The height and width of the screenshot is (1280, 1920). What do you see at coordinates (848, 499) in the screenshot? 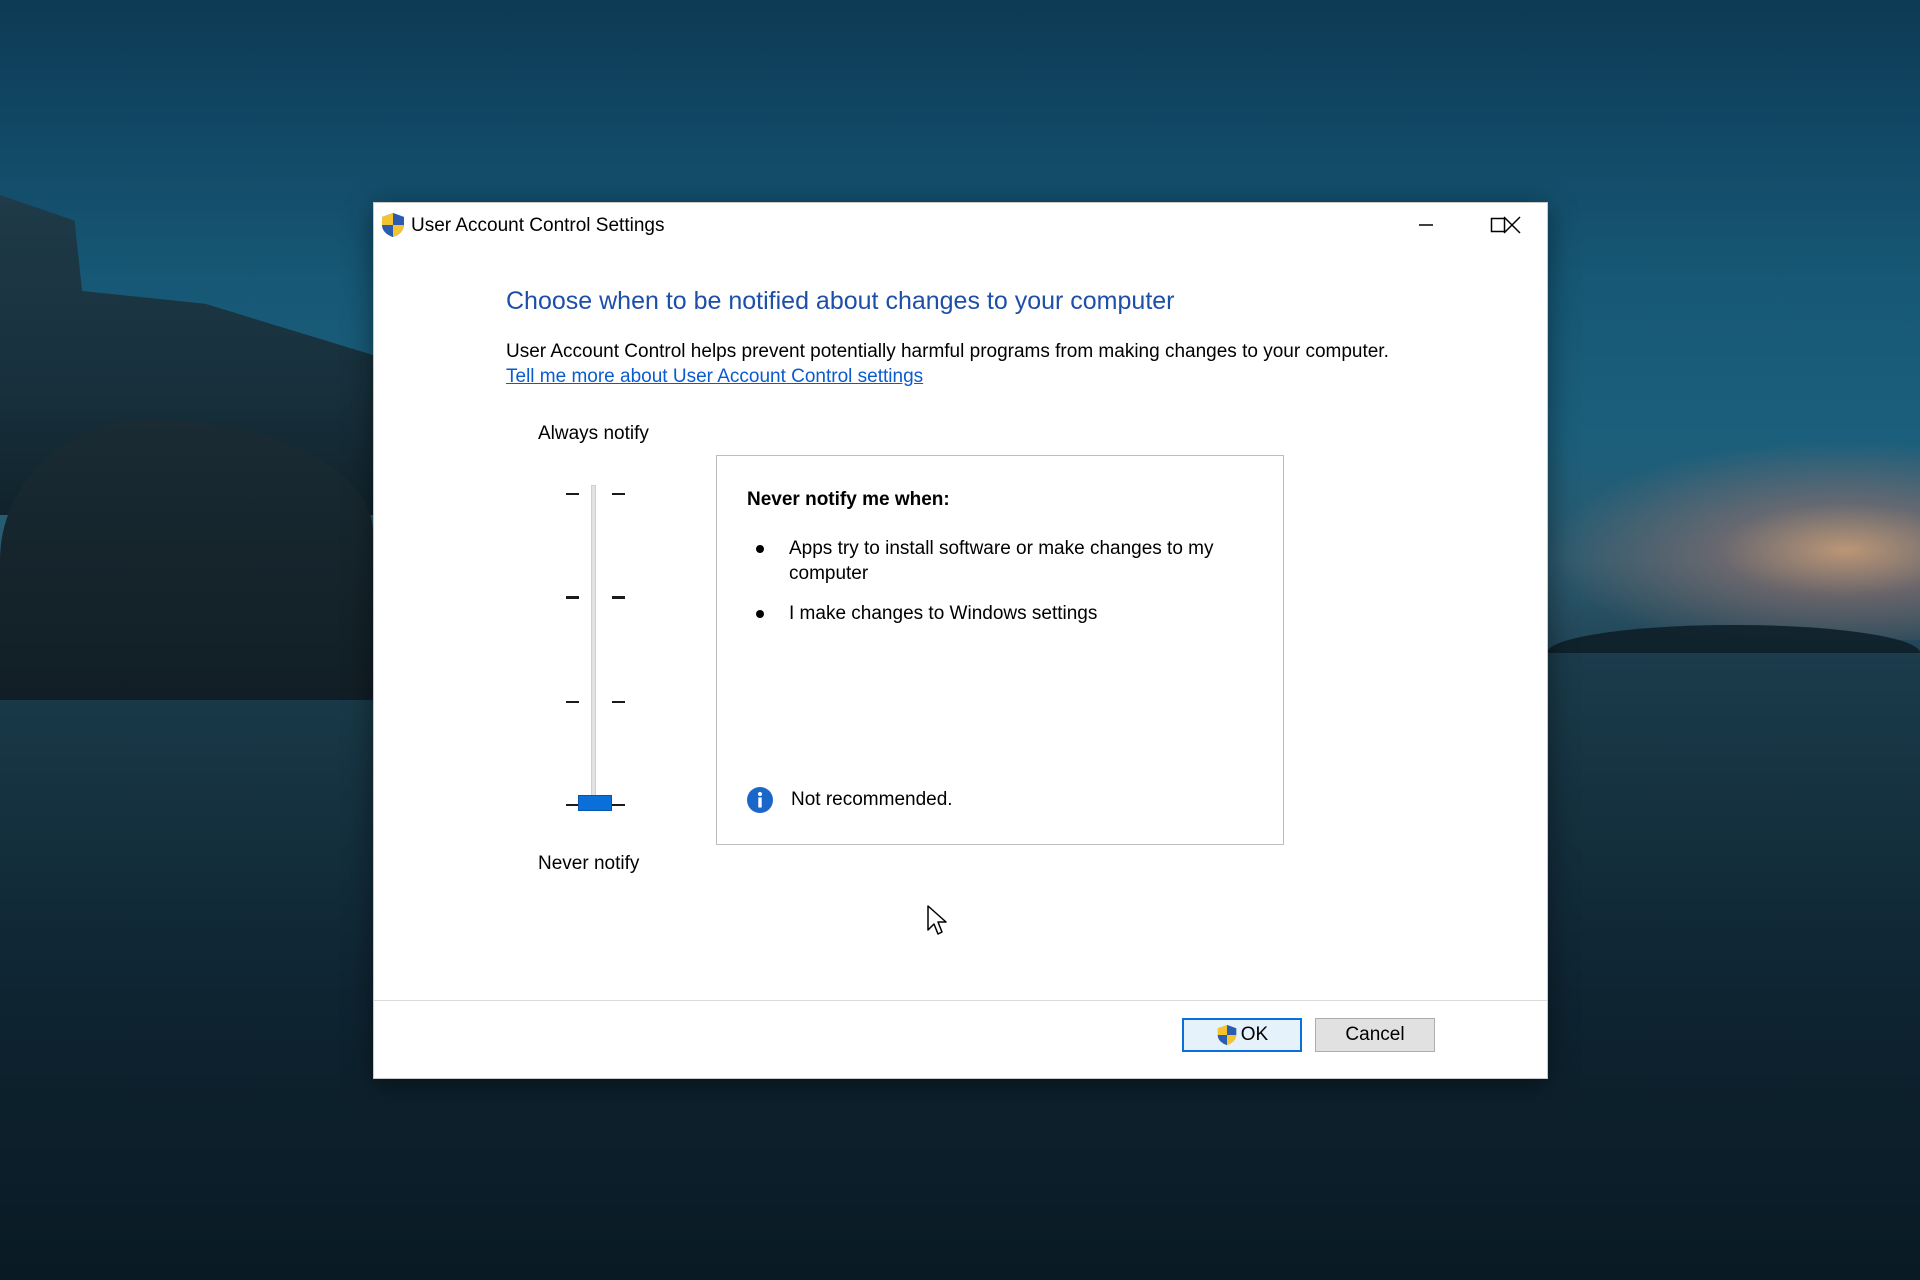
I see `panel-title: Never notify me when:` at bounding box center [848, 499].